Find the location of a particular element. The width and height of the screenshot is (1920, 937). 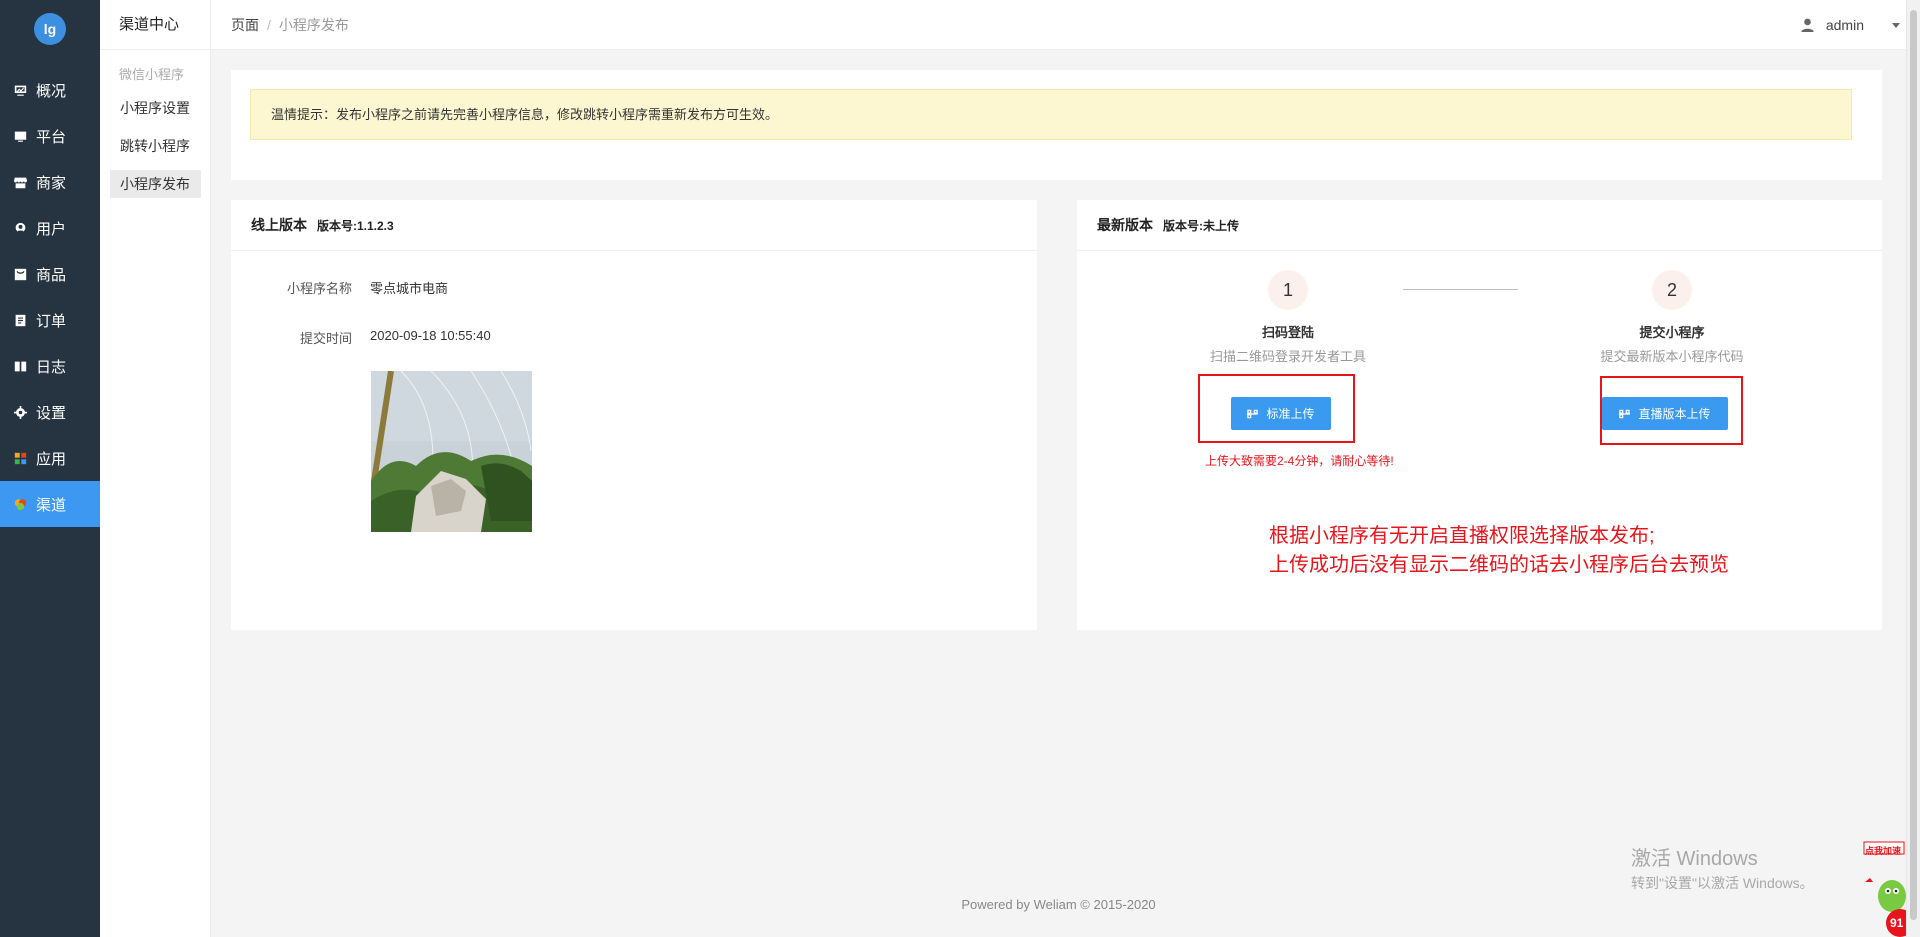

nav-item-merchant: 商家 is located at coordinates (50, 182).